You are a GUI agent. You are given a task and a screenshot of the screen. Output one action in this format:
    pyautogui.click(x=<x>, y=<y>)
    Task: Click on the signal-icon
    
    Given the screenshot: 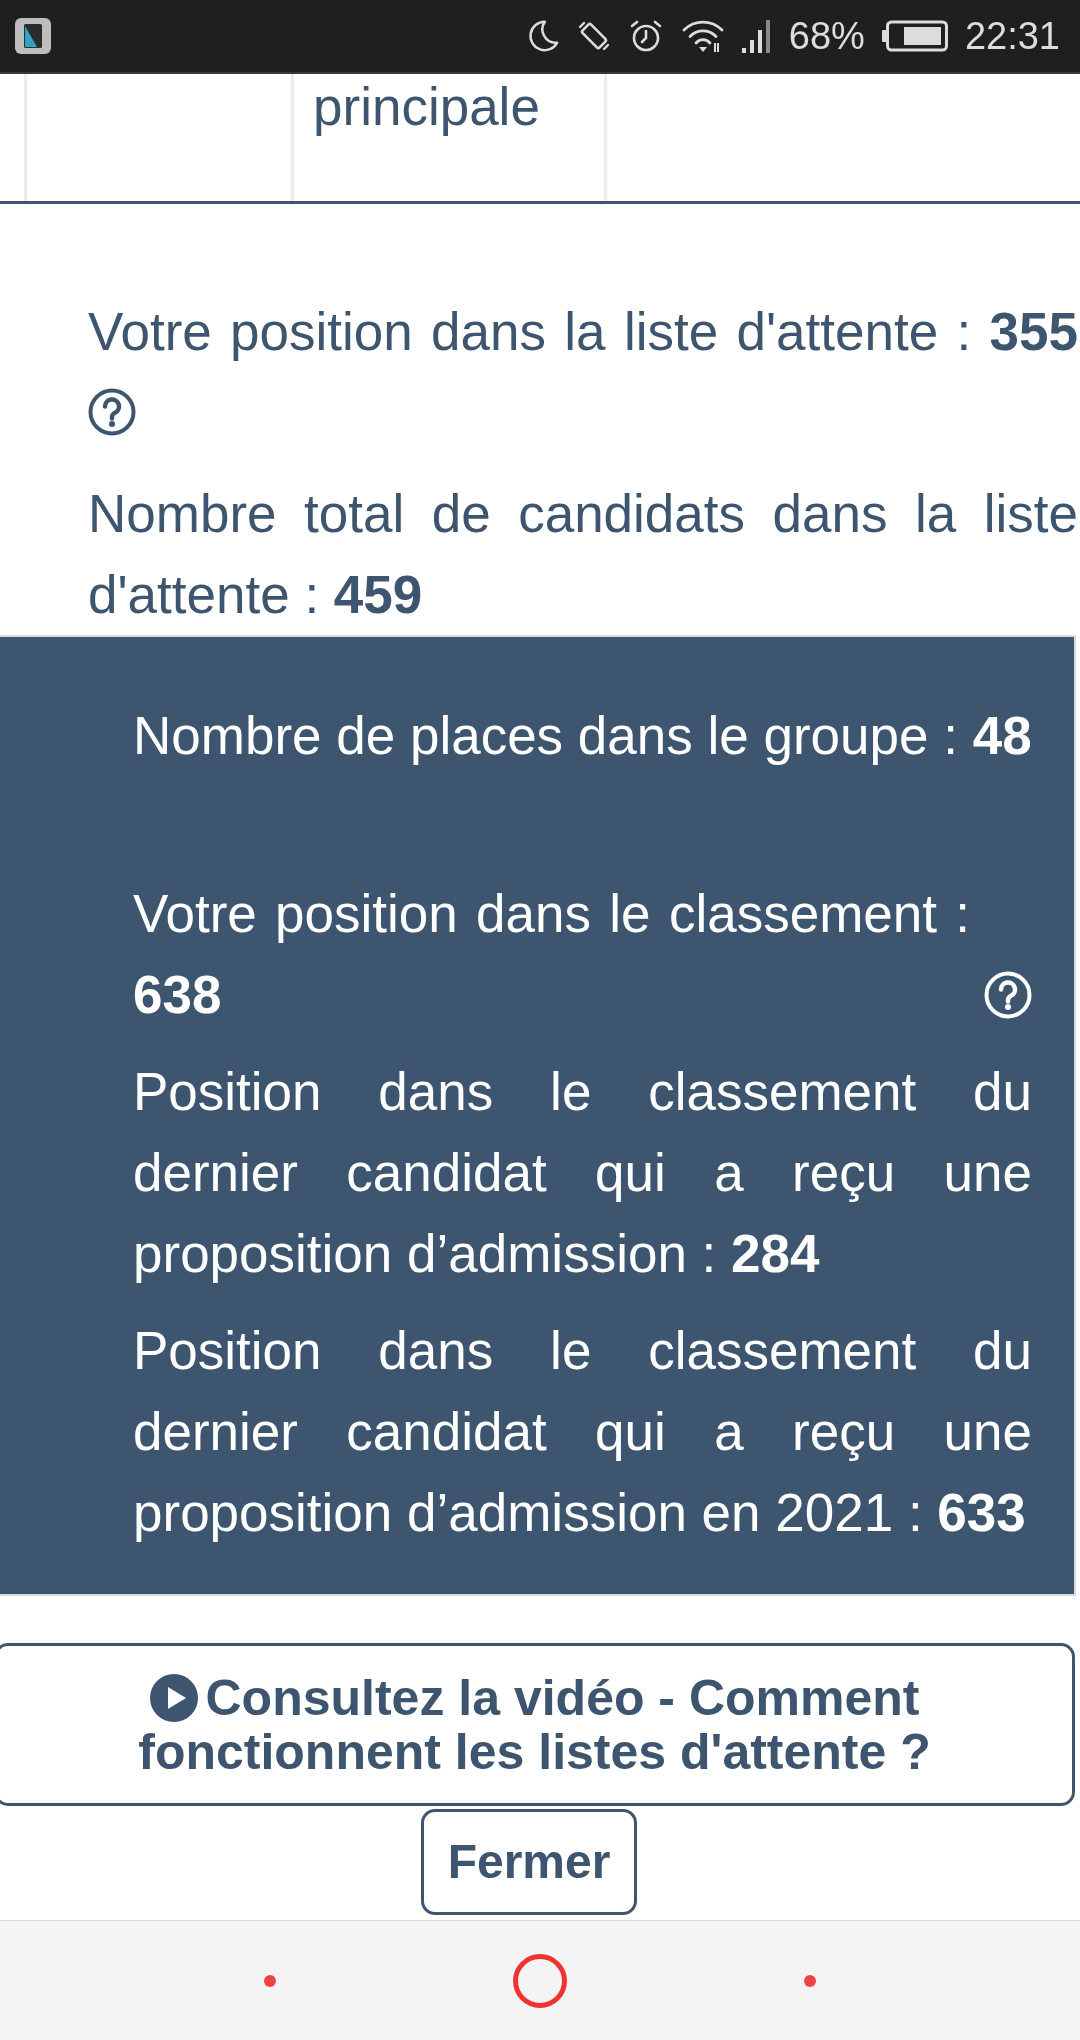 What is the action you would take?
    pyautogui.click(x=756, y=36)
    